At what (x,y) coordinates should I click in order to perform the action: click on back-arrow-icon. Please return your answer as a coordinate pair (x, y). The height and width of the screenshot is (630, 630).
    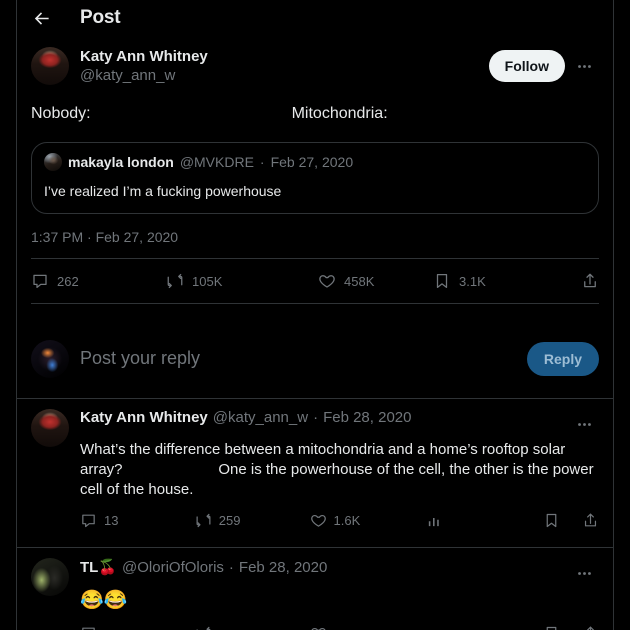
    Looking at the image, I should click on (41, 18).